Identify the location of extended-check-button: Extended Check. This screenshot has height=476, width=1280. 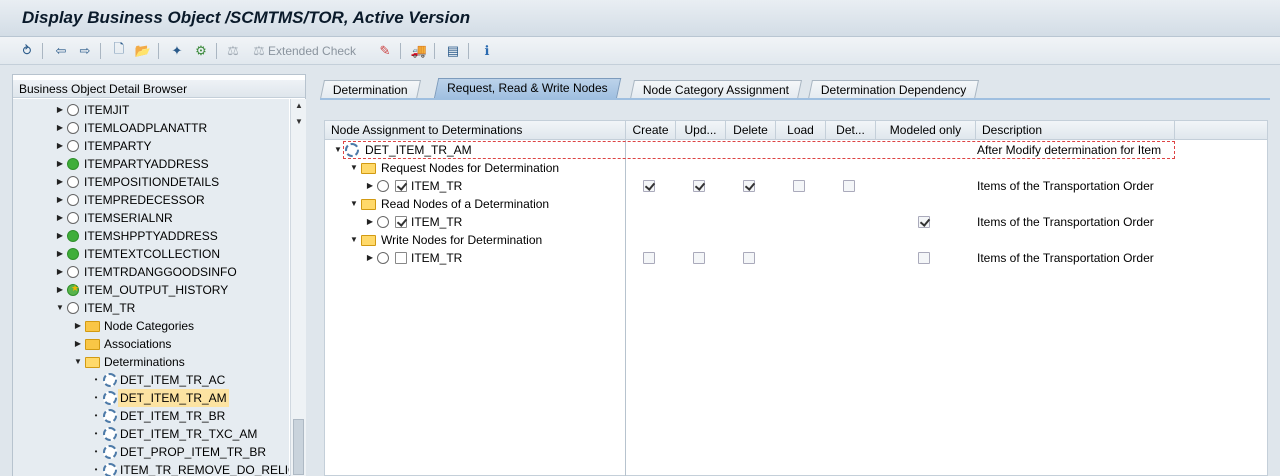
(312, 51).